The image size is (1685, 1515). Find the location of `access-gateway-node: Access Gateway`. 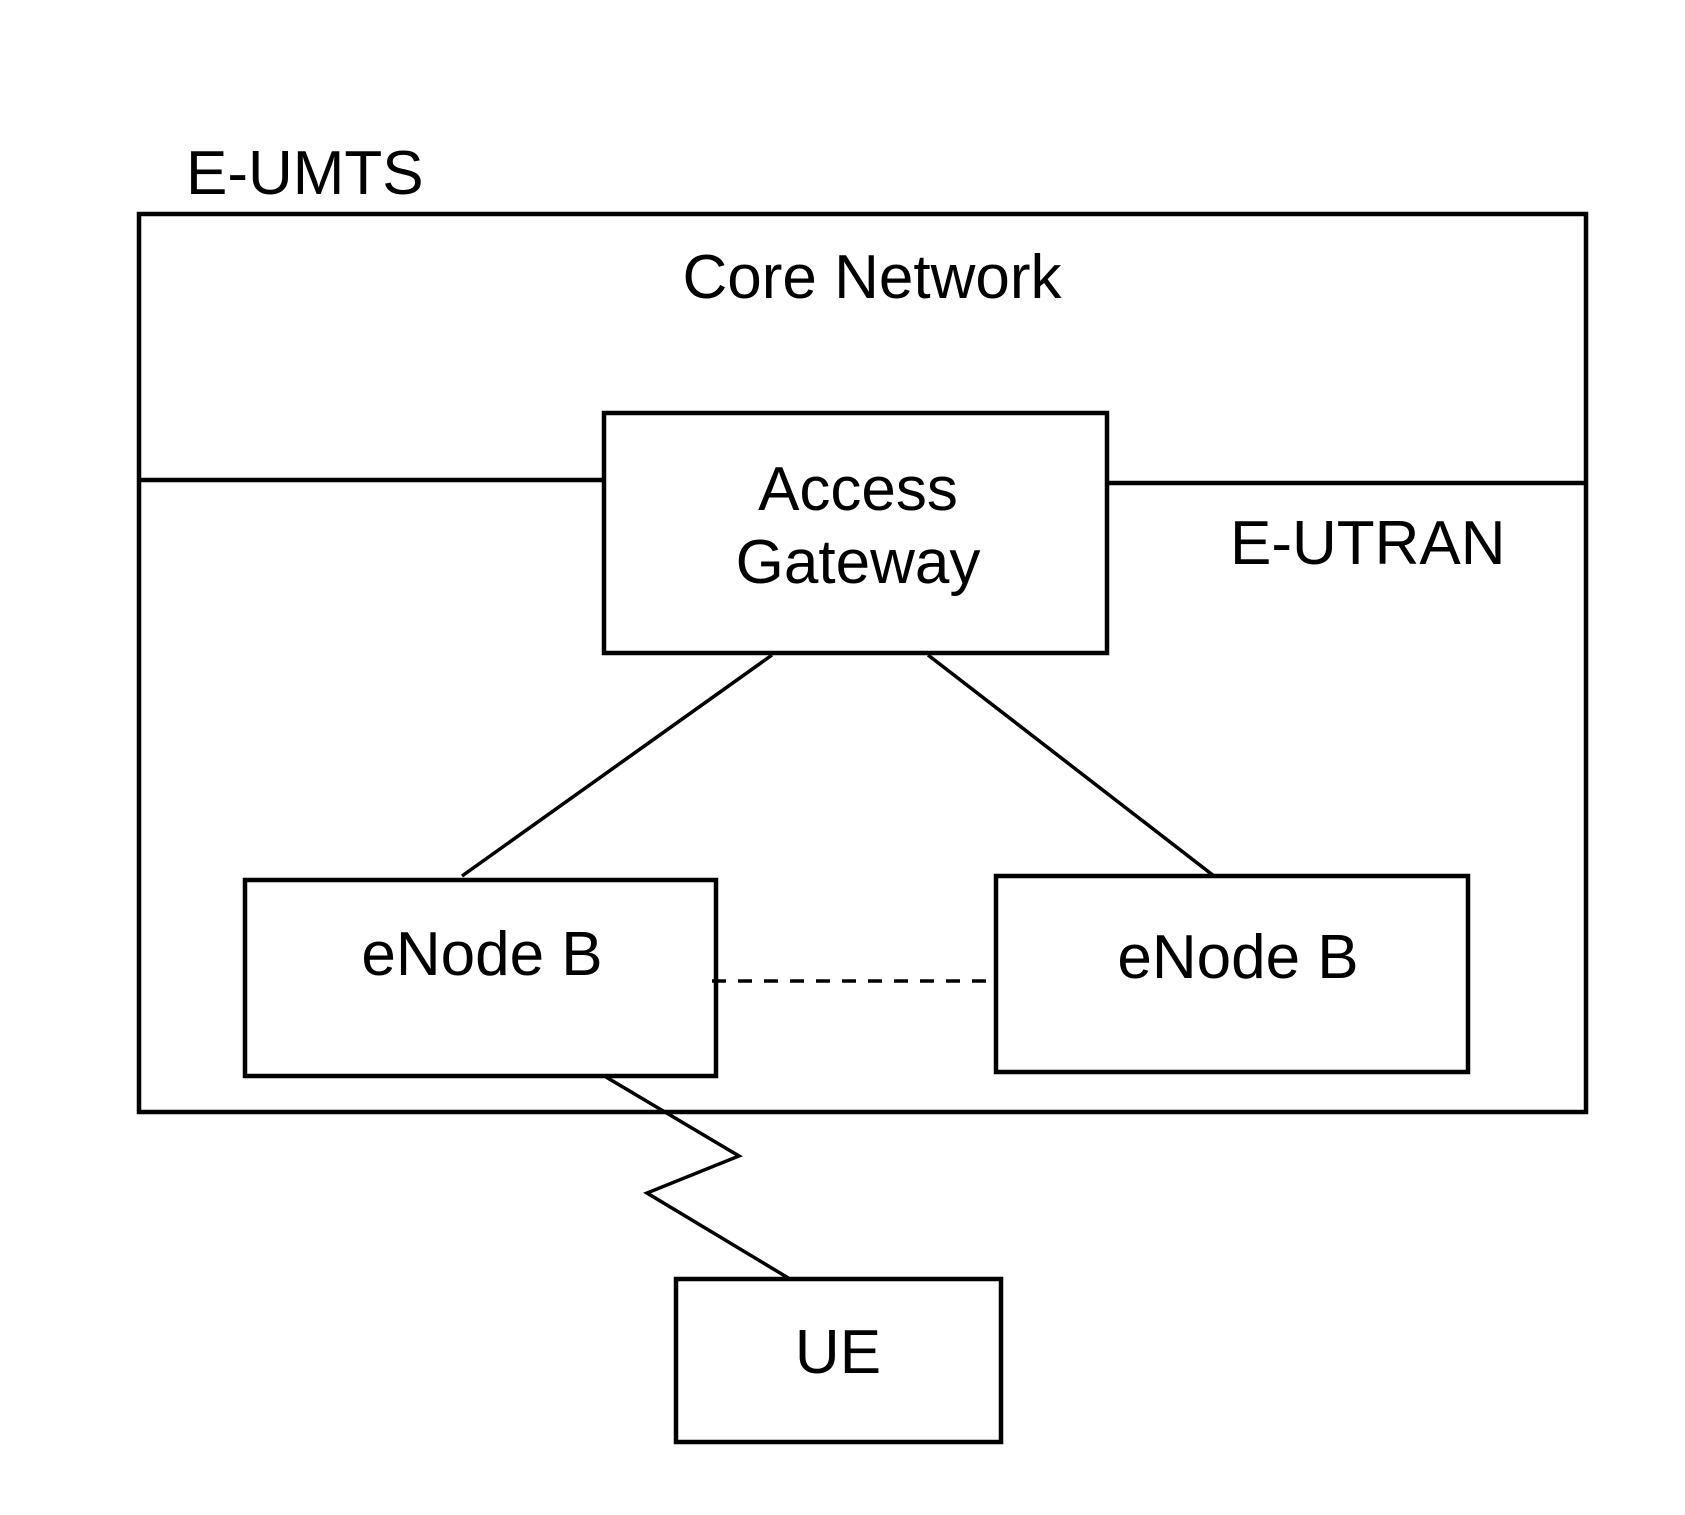

access-gateway-node: Access Gateway is located at coordinates (855, 533).